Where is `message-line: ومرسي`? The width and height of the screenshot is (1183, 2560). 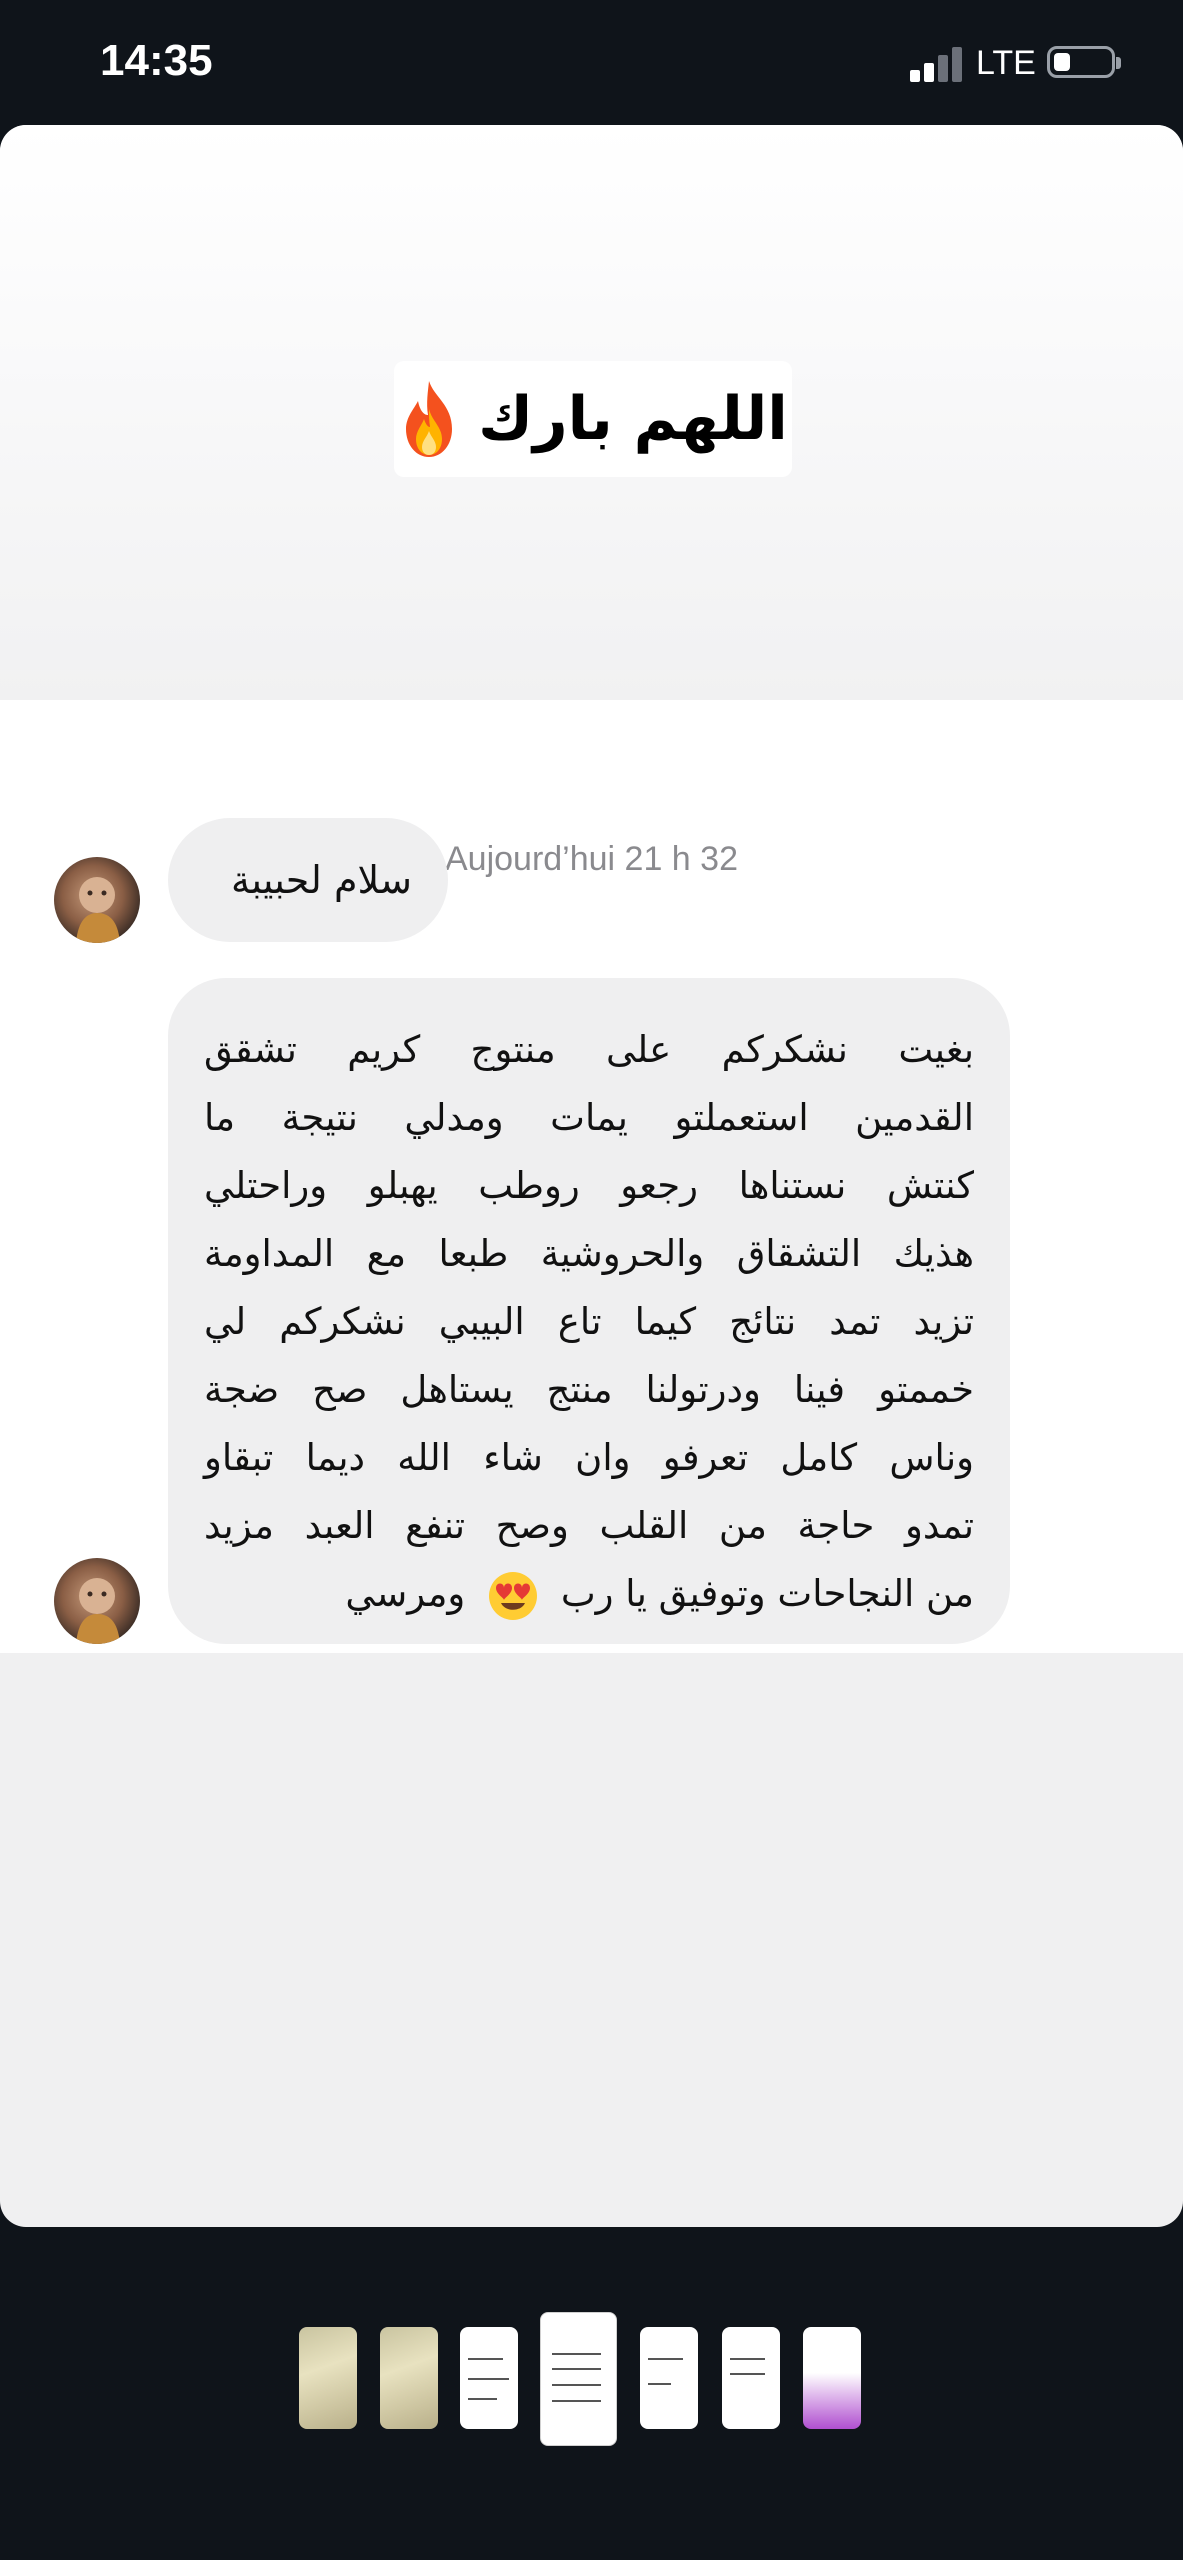
message-line: ومرسي is located at coordinates (405, 1593).